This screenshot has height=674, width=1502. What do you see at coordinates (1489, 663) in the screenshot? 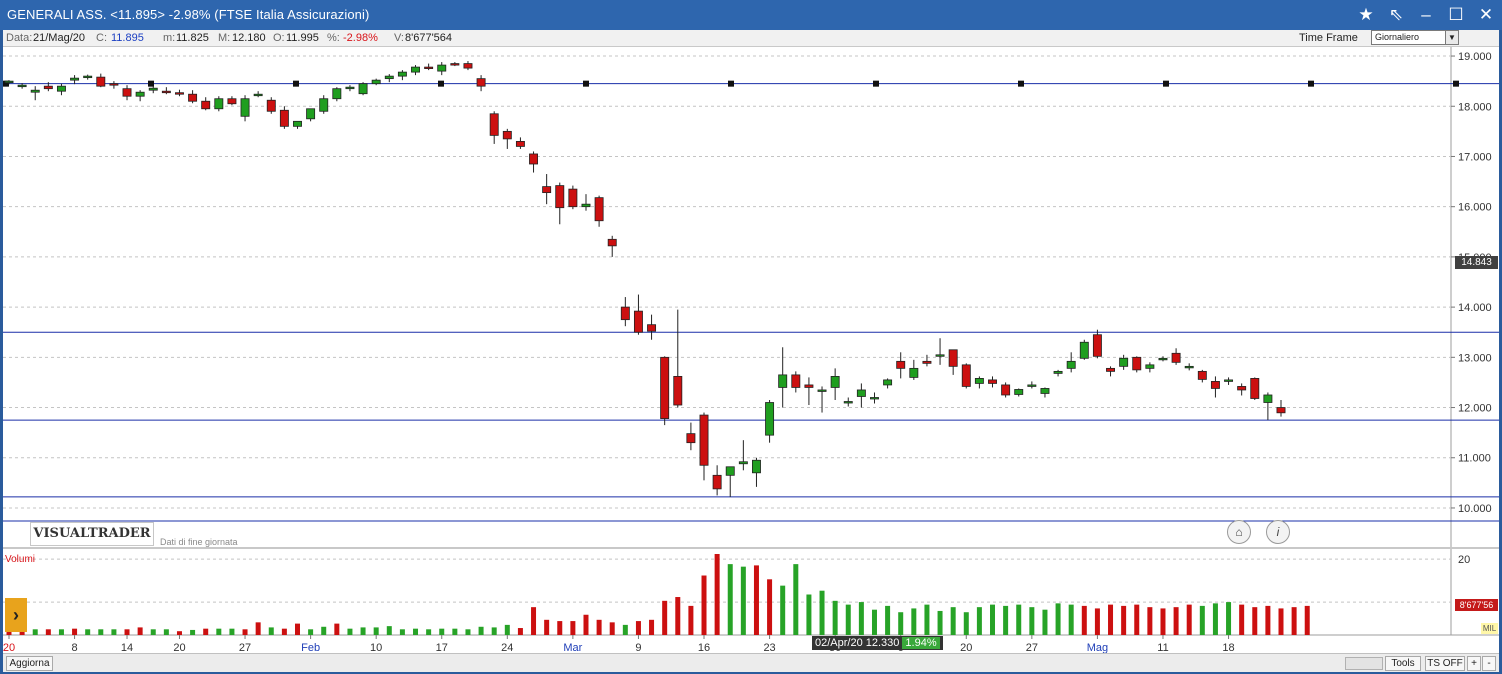
I see `zoom-out-button: -` at bounding box center [1489, 663].